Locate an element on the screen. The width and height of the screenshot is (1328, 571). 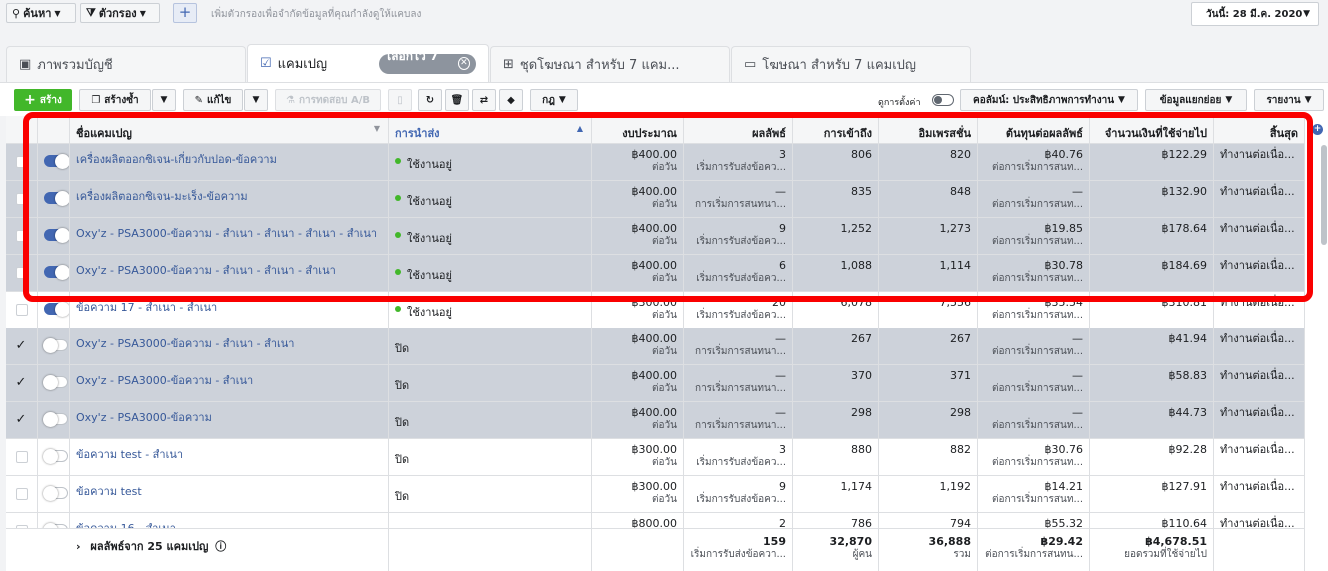
move-button: ⇄ is located at coordinates (484, 100).